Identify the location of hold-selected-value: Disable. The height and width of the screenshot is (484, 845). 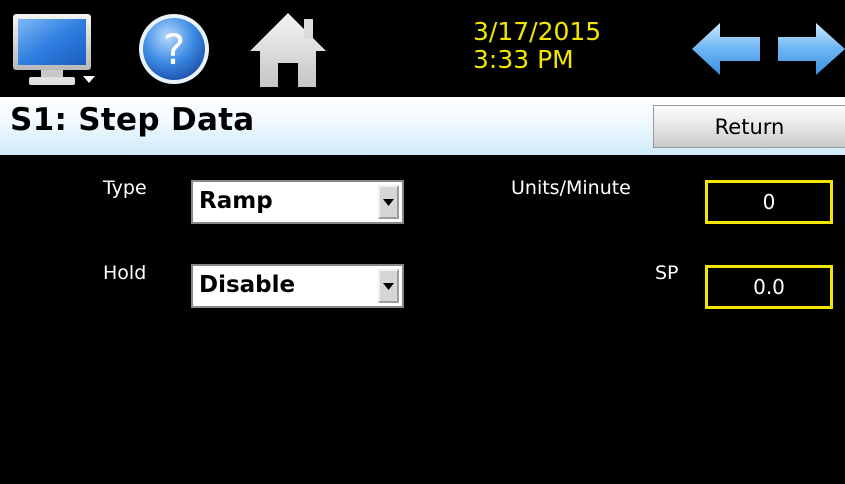
(247, 285).